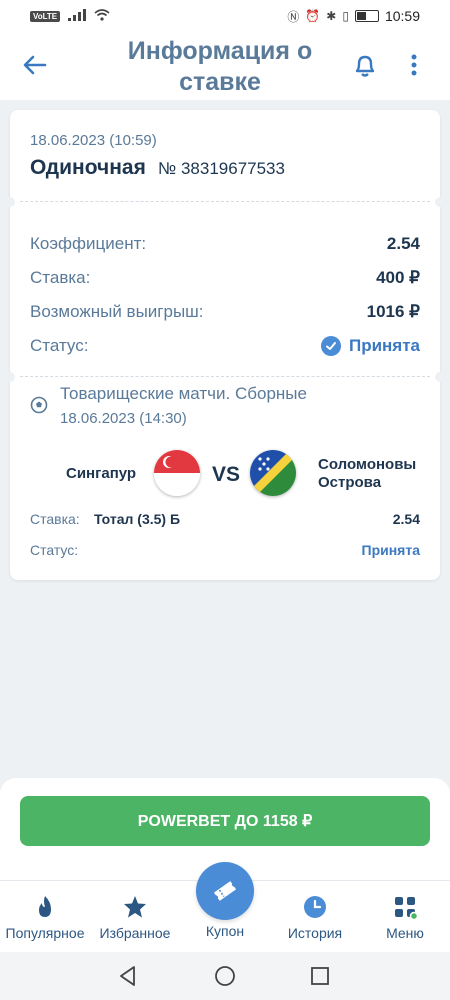 The width and height of the screenshot is (450, 1000). What do you see at coordinates (225, 931) in the screenshot?
I see `tab-coupon-label: Купон` at bounding box center [225, 931].